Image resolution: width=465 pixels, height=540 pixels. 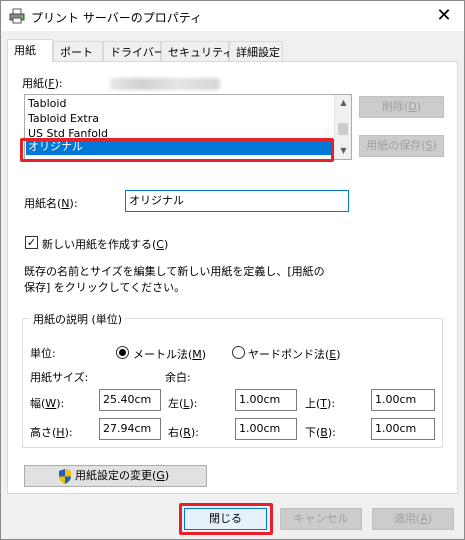 I want to click on instruction-text-line1: 既存の名前とサイズを編集して新しい用紙を定義し、[用紙の, so click(x=174, y=271).